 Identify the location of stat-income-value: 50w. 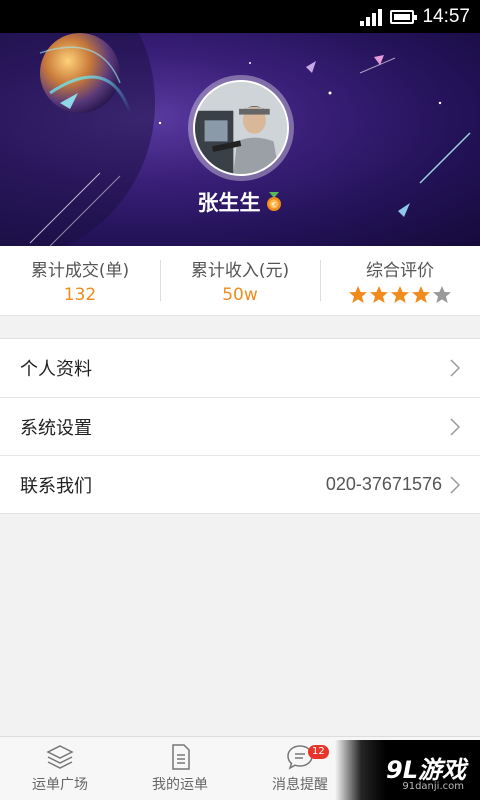
(240, 295).